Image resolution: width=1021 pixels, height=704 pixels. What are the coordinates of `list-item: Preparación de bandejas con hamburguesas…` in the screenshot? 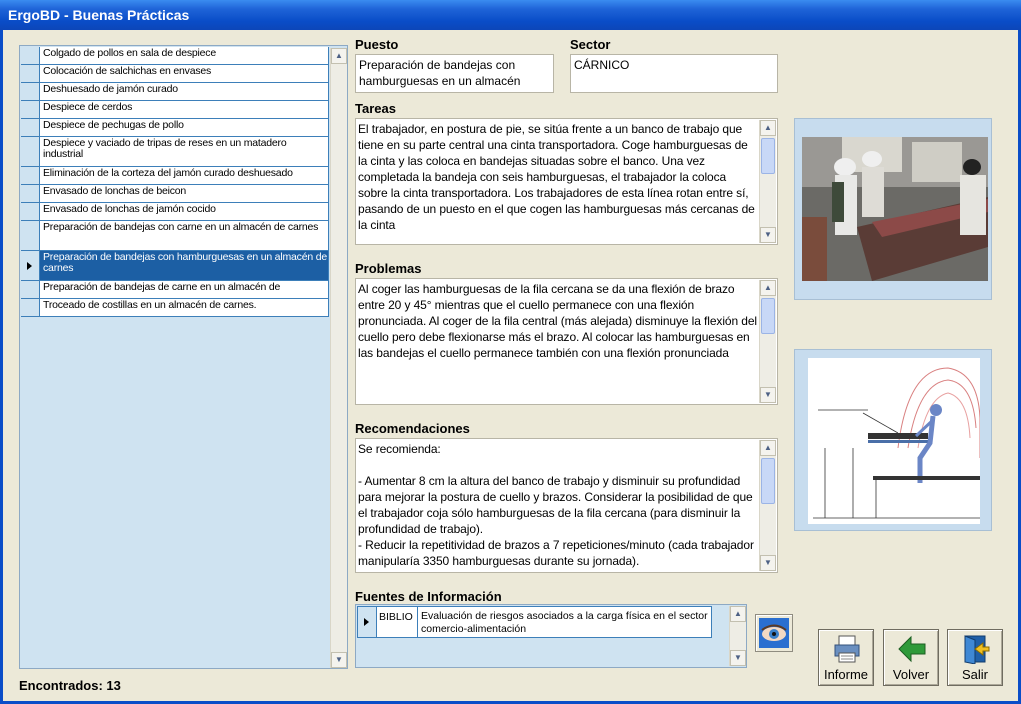 It's located at (175, 266).